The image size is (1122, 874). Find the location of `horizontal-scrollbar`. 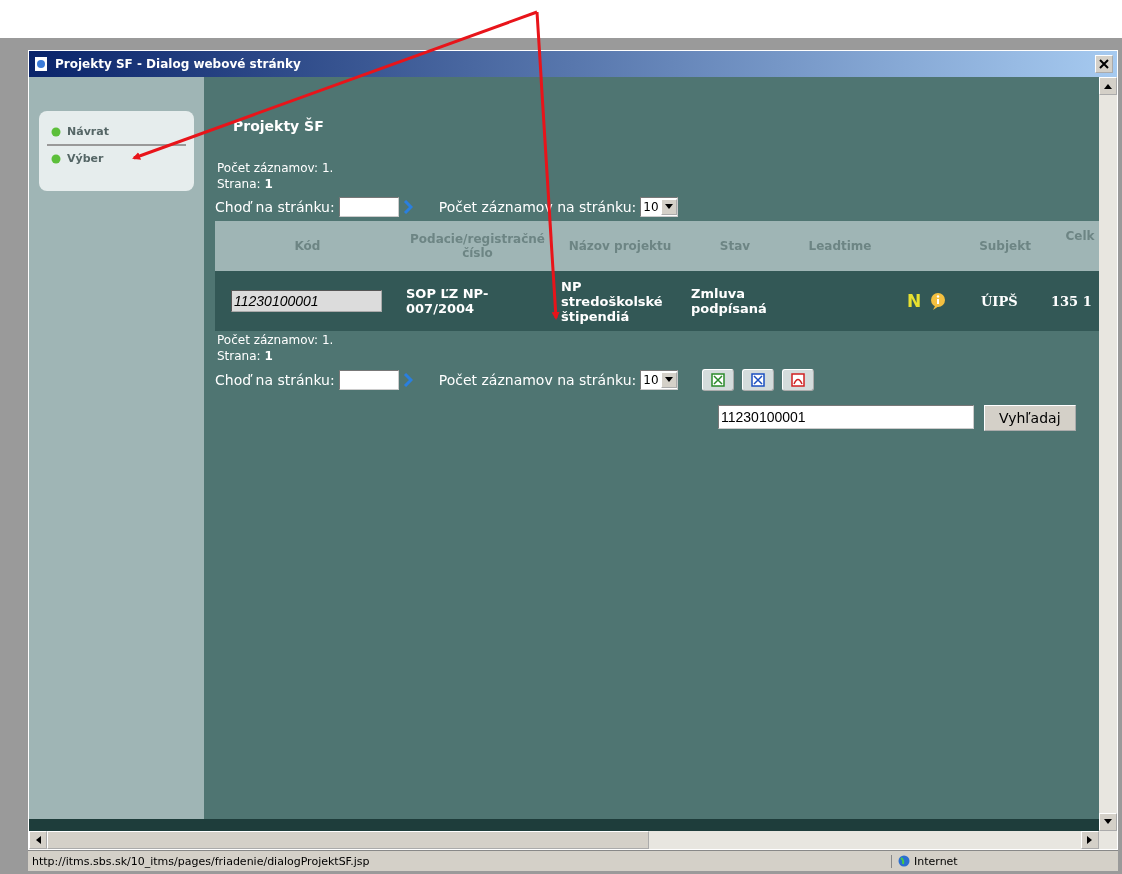

horizontal-scrollbar is located at coordinates (573, 840).